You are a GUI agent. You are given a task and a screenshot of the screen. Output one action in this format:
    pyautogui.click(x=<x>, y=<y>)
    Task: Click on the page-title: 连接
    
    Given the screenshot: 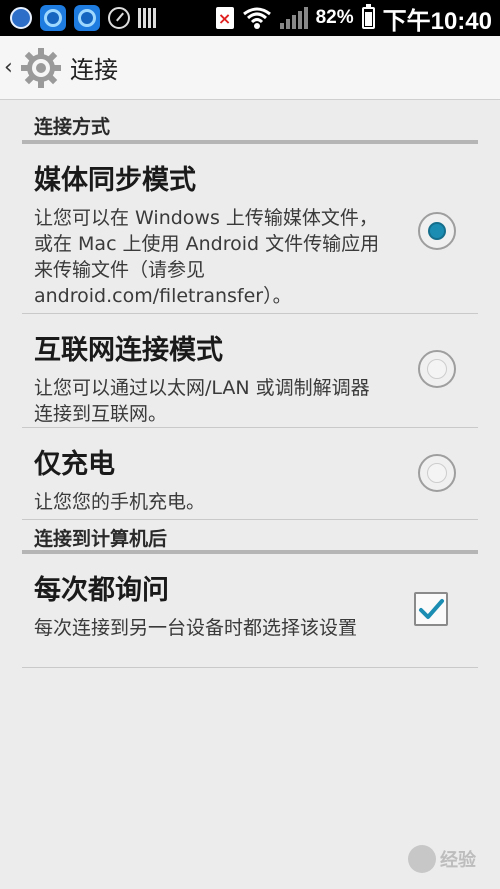 What is the action you would take?
    pyautogui.click(x=94, y=70)
    